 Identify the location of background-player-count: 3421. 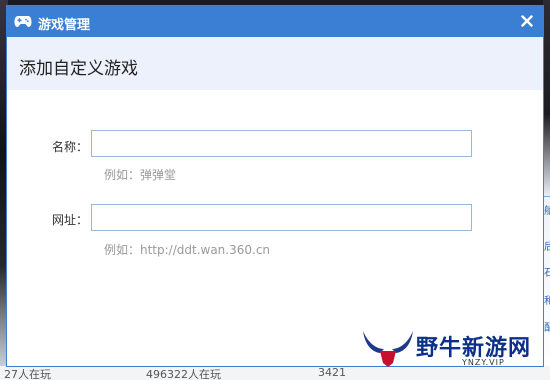
(332, 372).